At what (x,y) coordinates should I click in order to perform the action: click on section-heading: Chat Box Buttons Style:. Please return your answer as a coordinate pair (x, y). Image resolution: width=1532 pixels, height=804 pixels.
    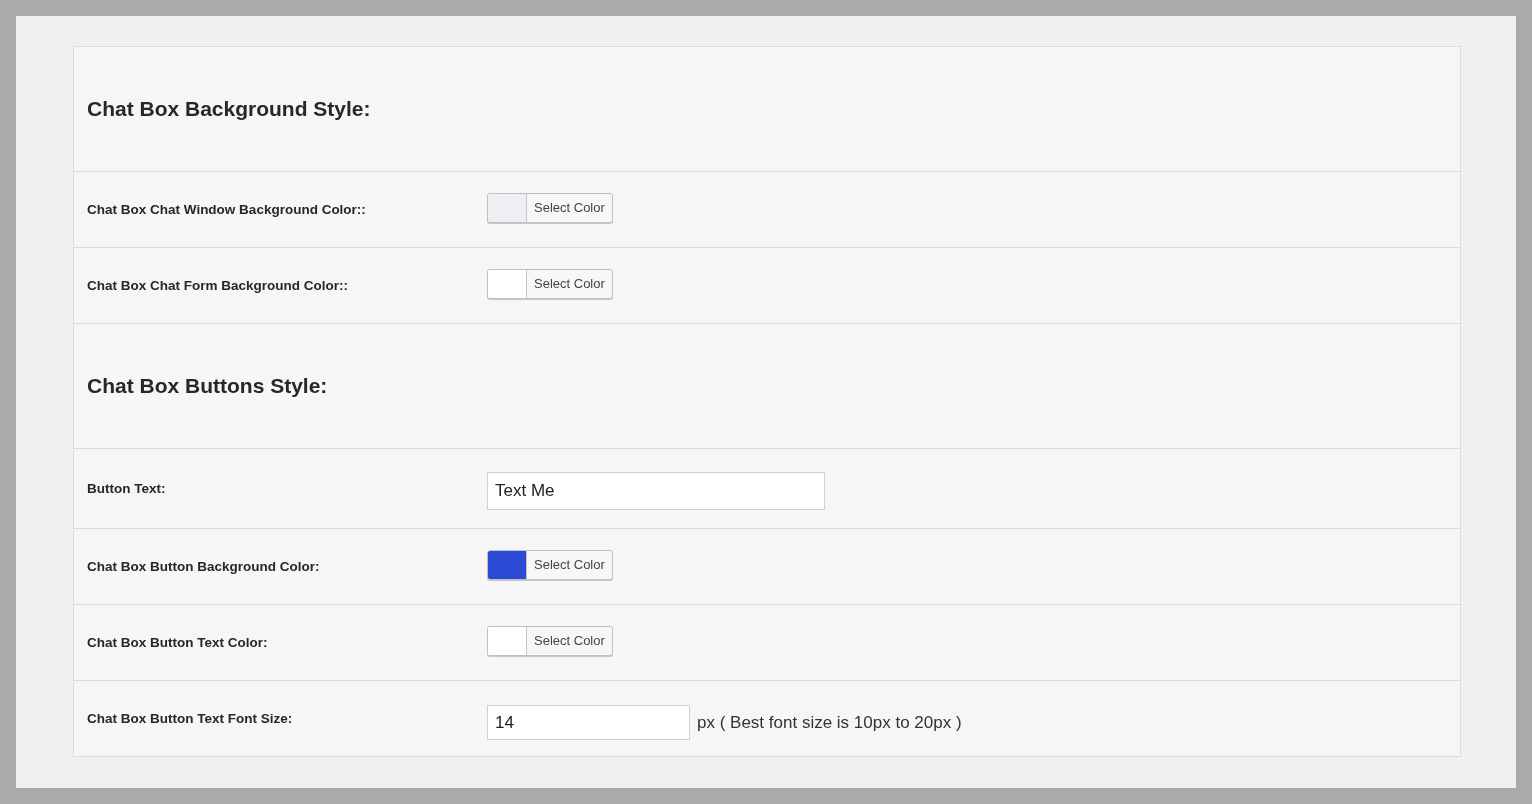
    Looking at the image, I should click on (207, 386).